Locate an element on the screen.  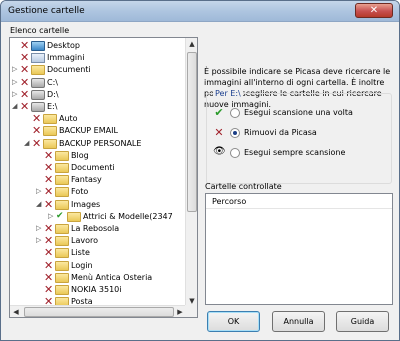
tree-item-label: BACKUP EMAIL is located at coordinates (88, 131).